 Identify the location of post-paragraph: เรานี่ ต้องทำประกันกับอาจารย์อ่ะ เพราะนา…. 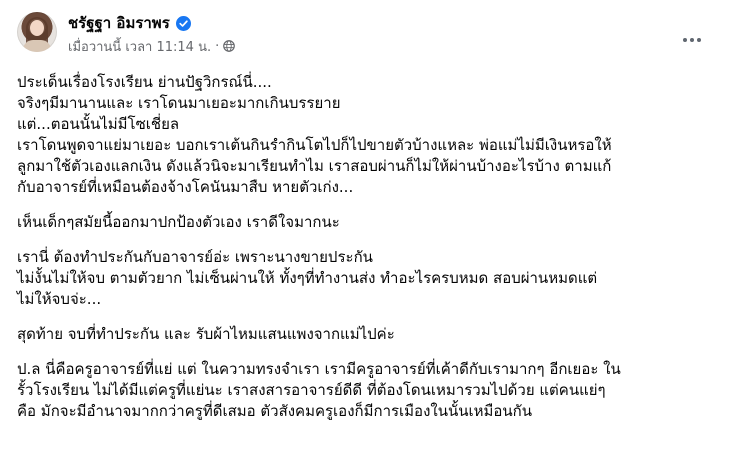
(370, 278).